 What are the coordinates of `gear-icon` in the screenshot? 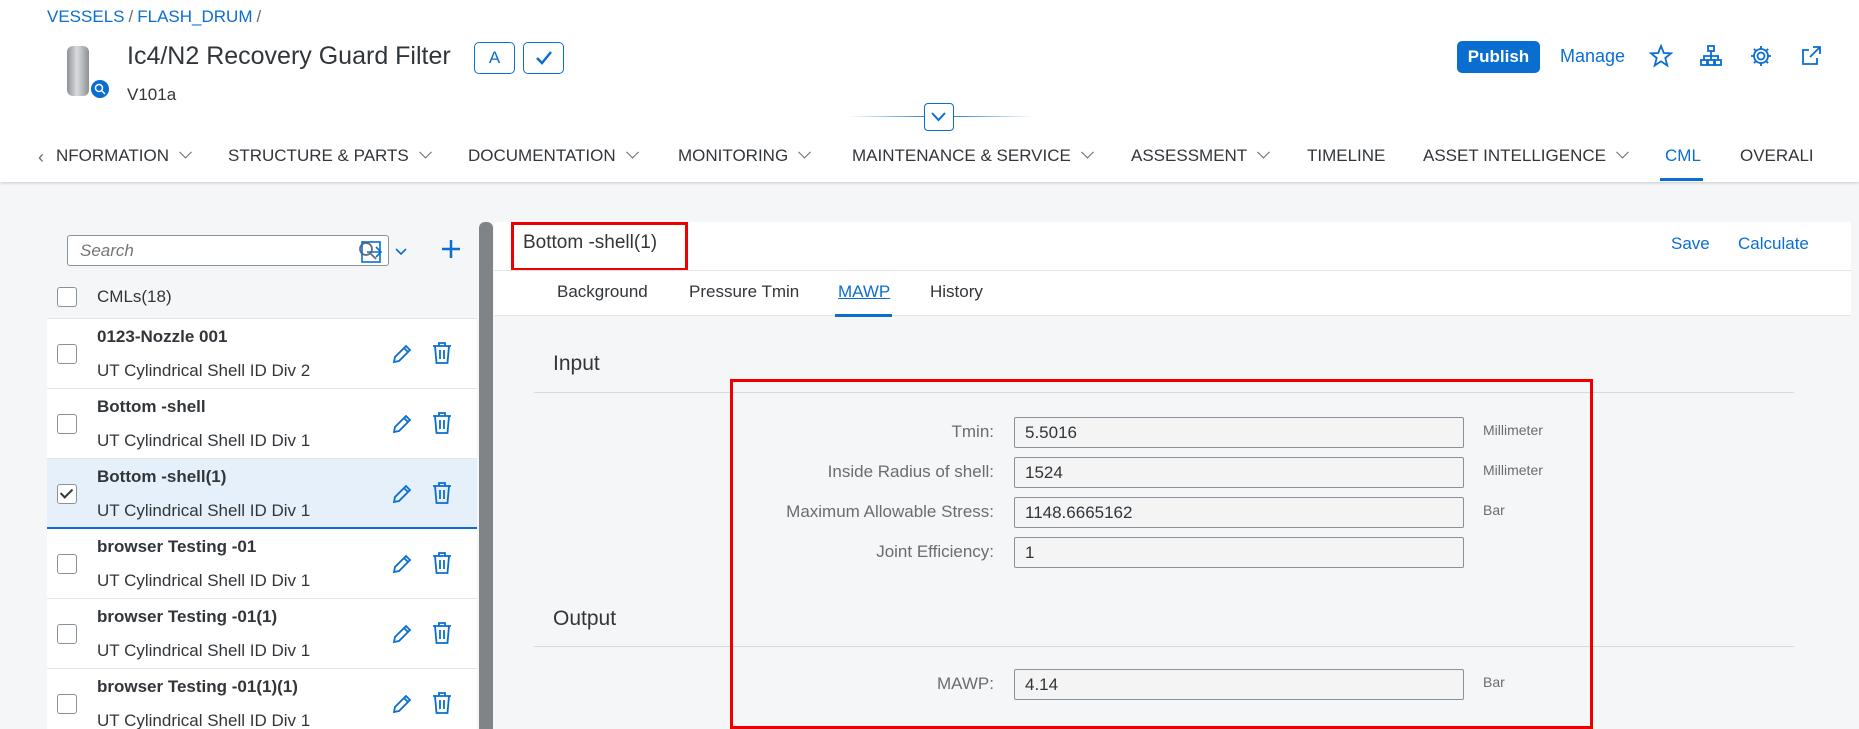 It's located at (1762, 57).